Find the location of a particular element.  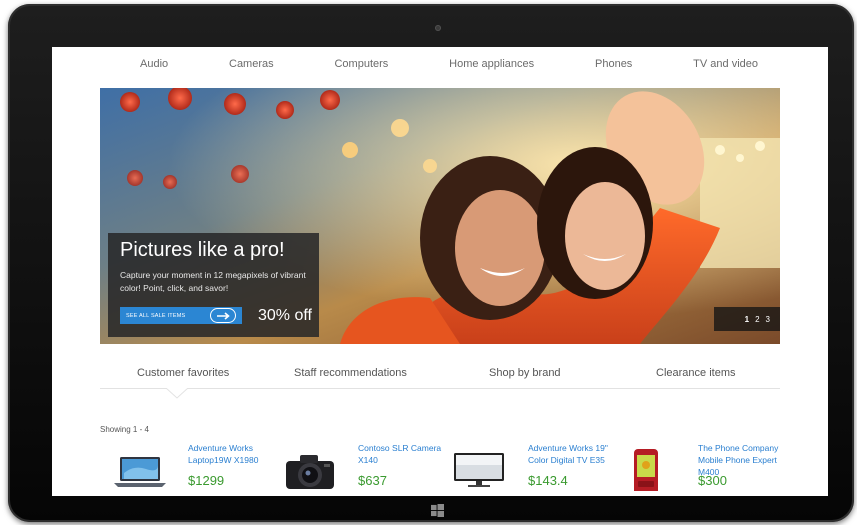

promo-offer: 30% off is located at coordinates (285, 315).